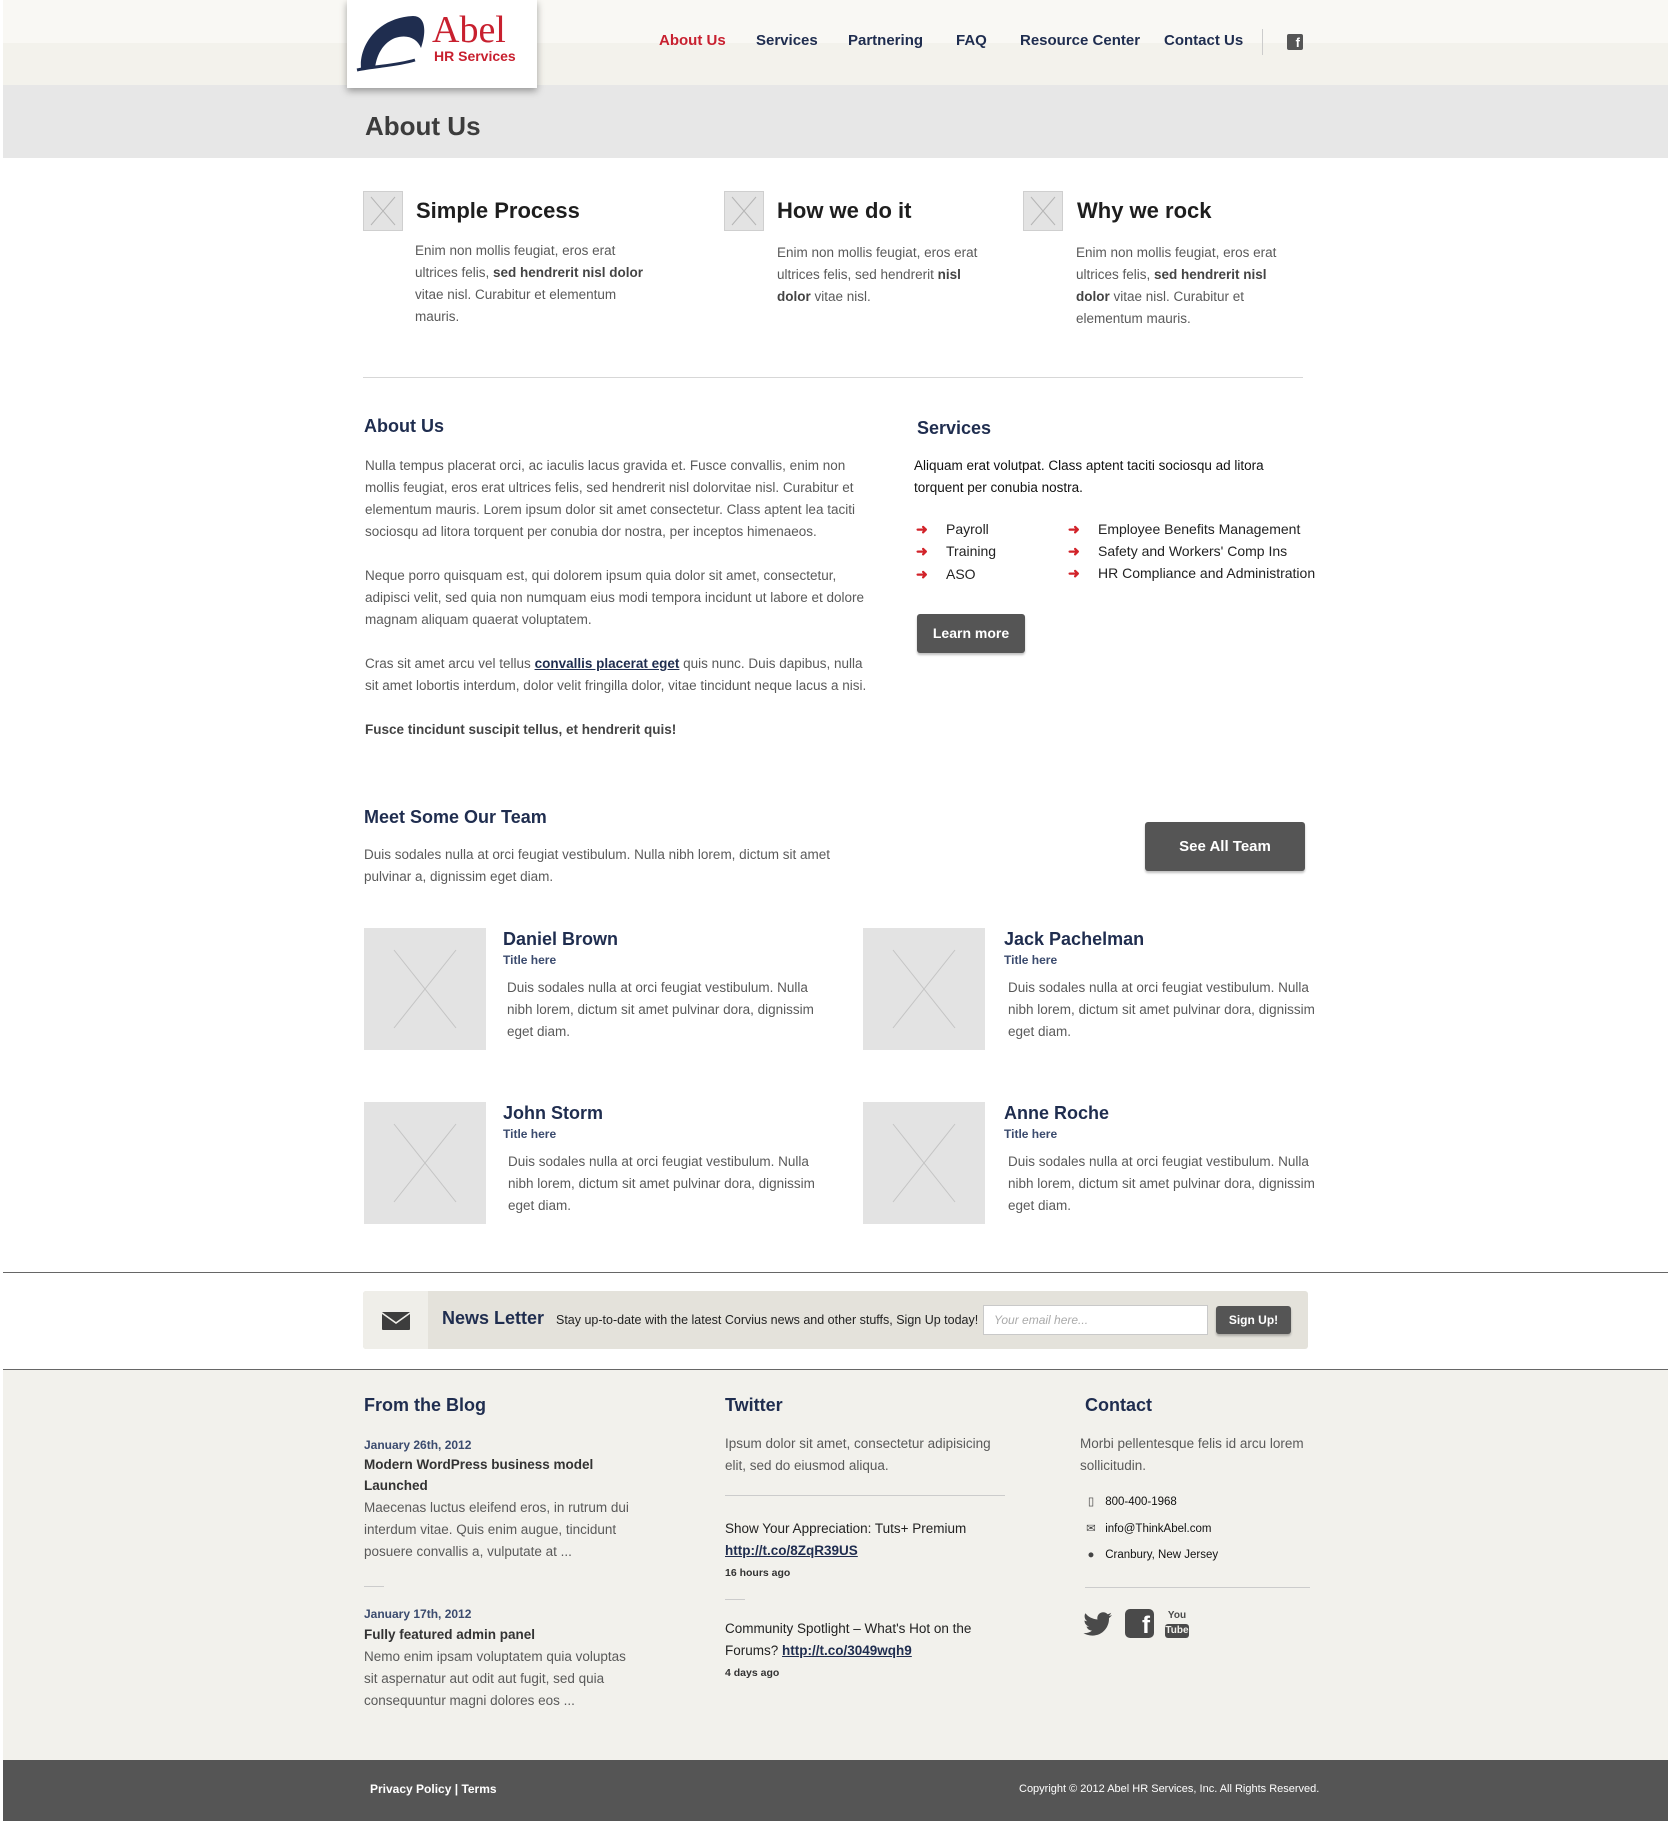  What do you see at coordinates (758, 1573) in the screenshot?
I see `tweet-time: 16 hours ago` at bounding box center [758, 1573].